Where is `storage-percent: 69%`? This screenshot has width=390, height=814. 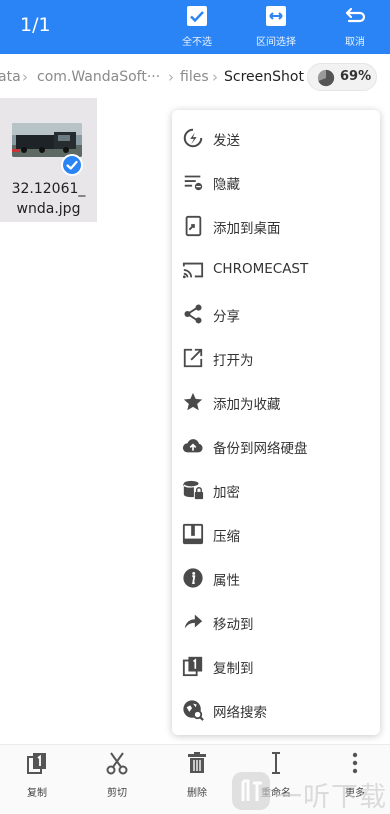
storage-percent: 69% is located at coordinates (356, 76).